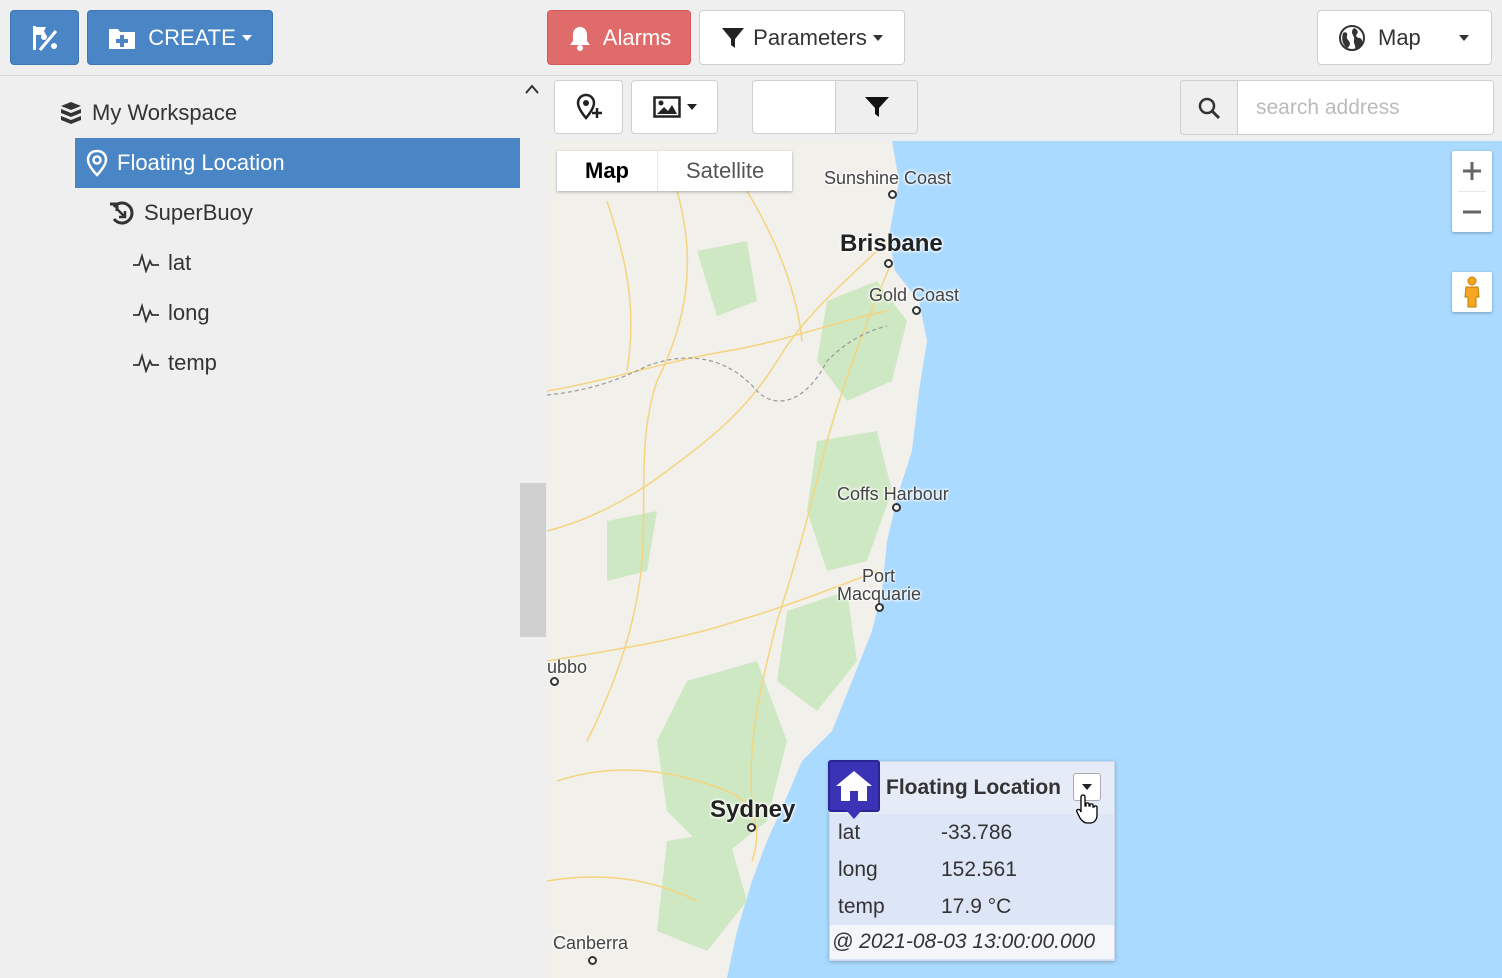 This screenshot has height=978, width=1502. What do you see at coordinates (201, 162) in the screenshot?
I see `tree-item-label: Floating Location` at bounding box center [201, 162].